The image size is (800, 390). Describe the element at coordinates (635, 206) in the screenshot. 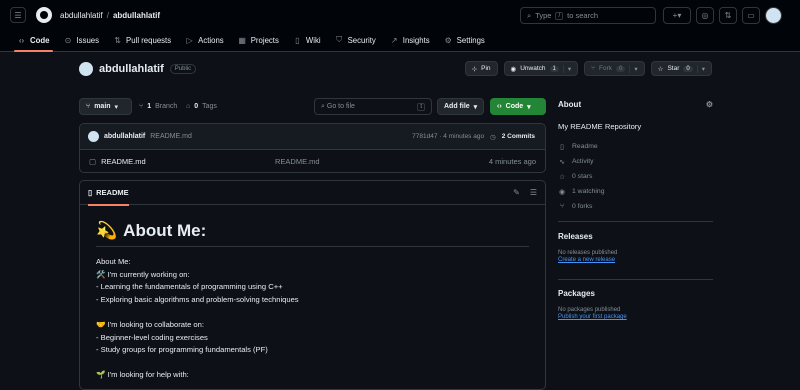

I see `about-forks: ⑂ 0 forks` at that location.